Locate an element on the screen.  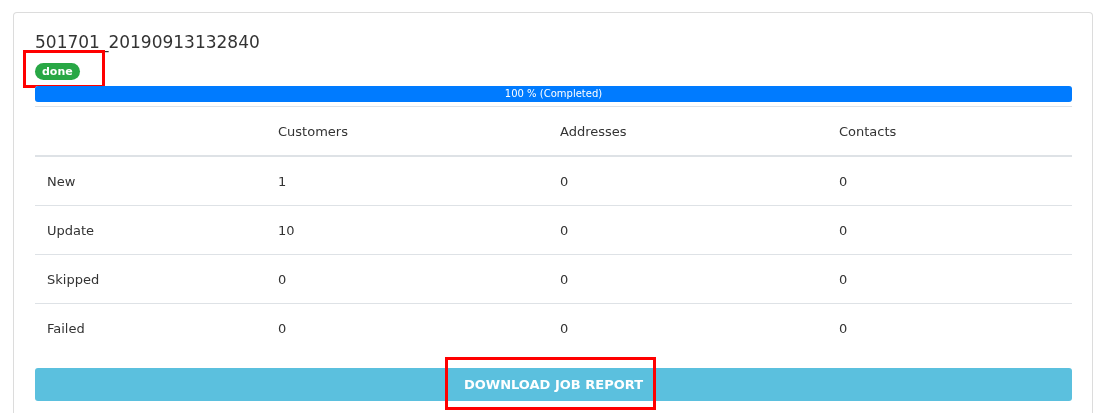
table-cell: 10 is located at coordinates (286, 230).